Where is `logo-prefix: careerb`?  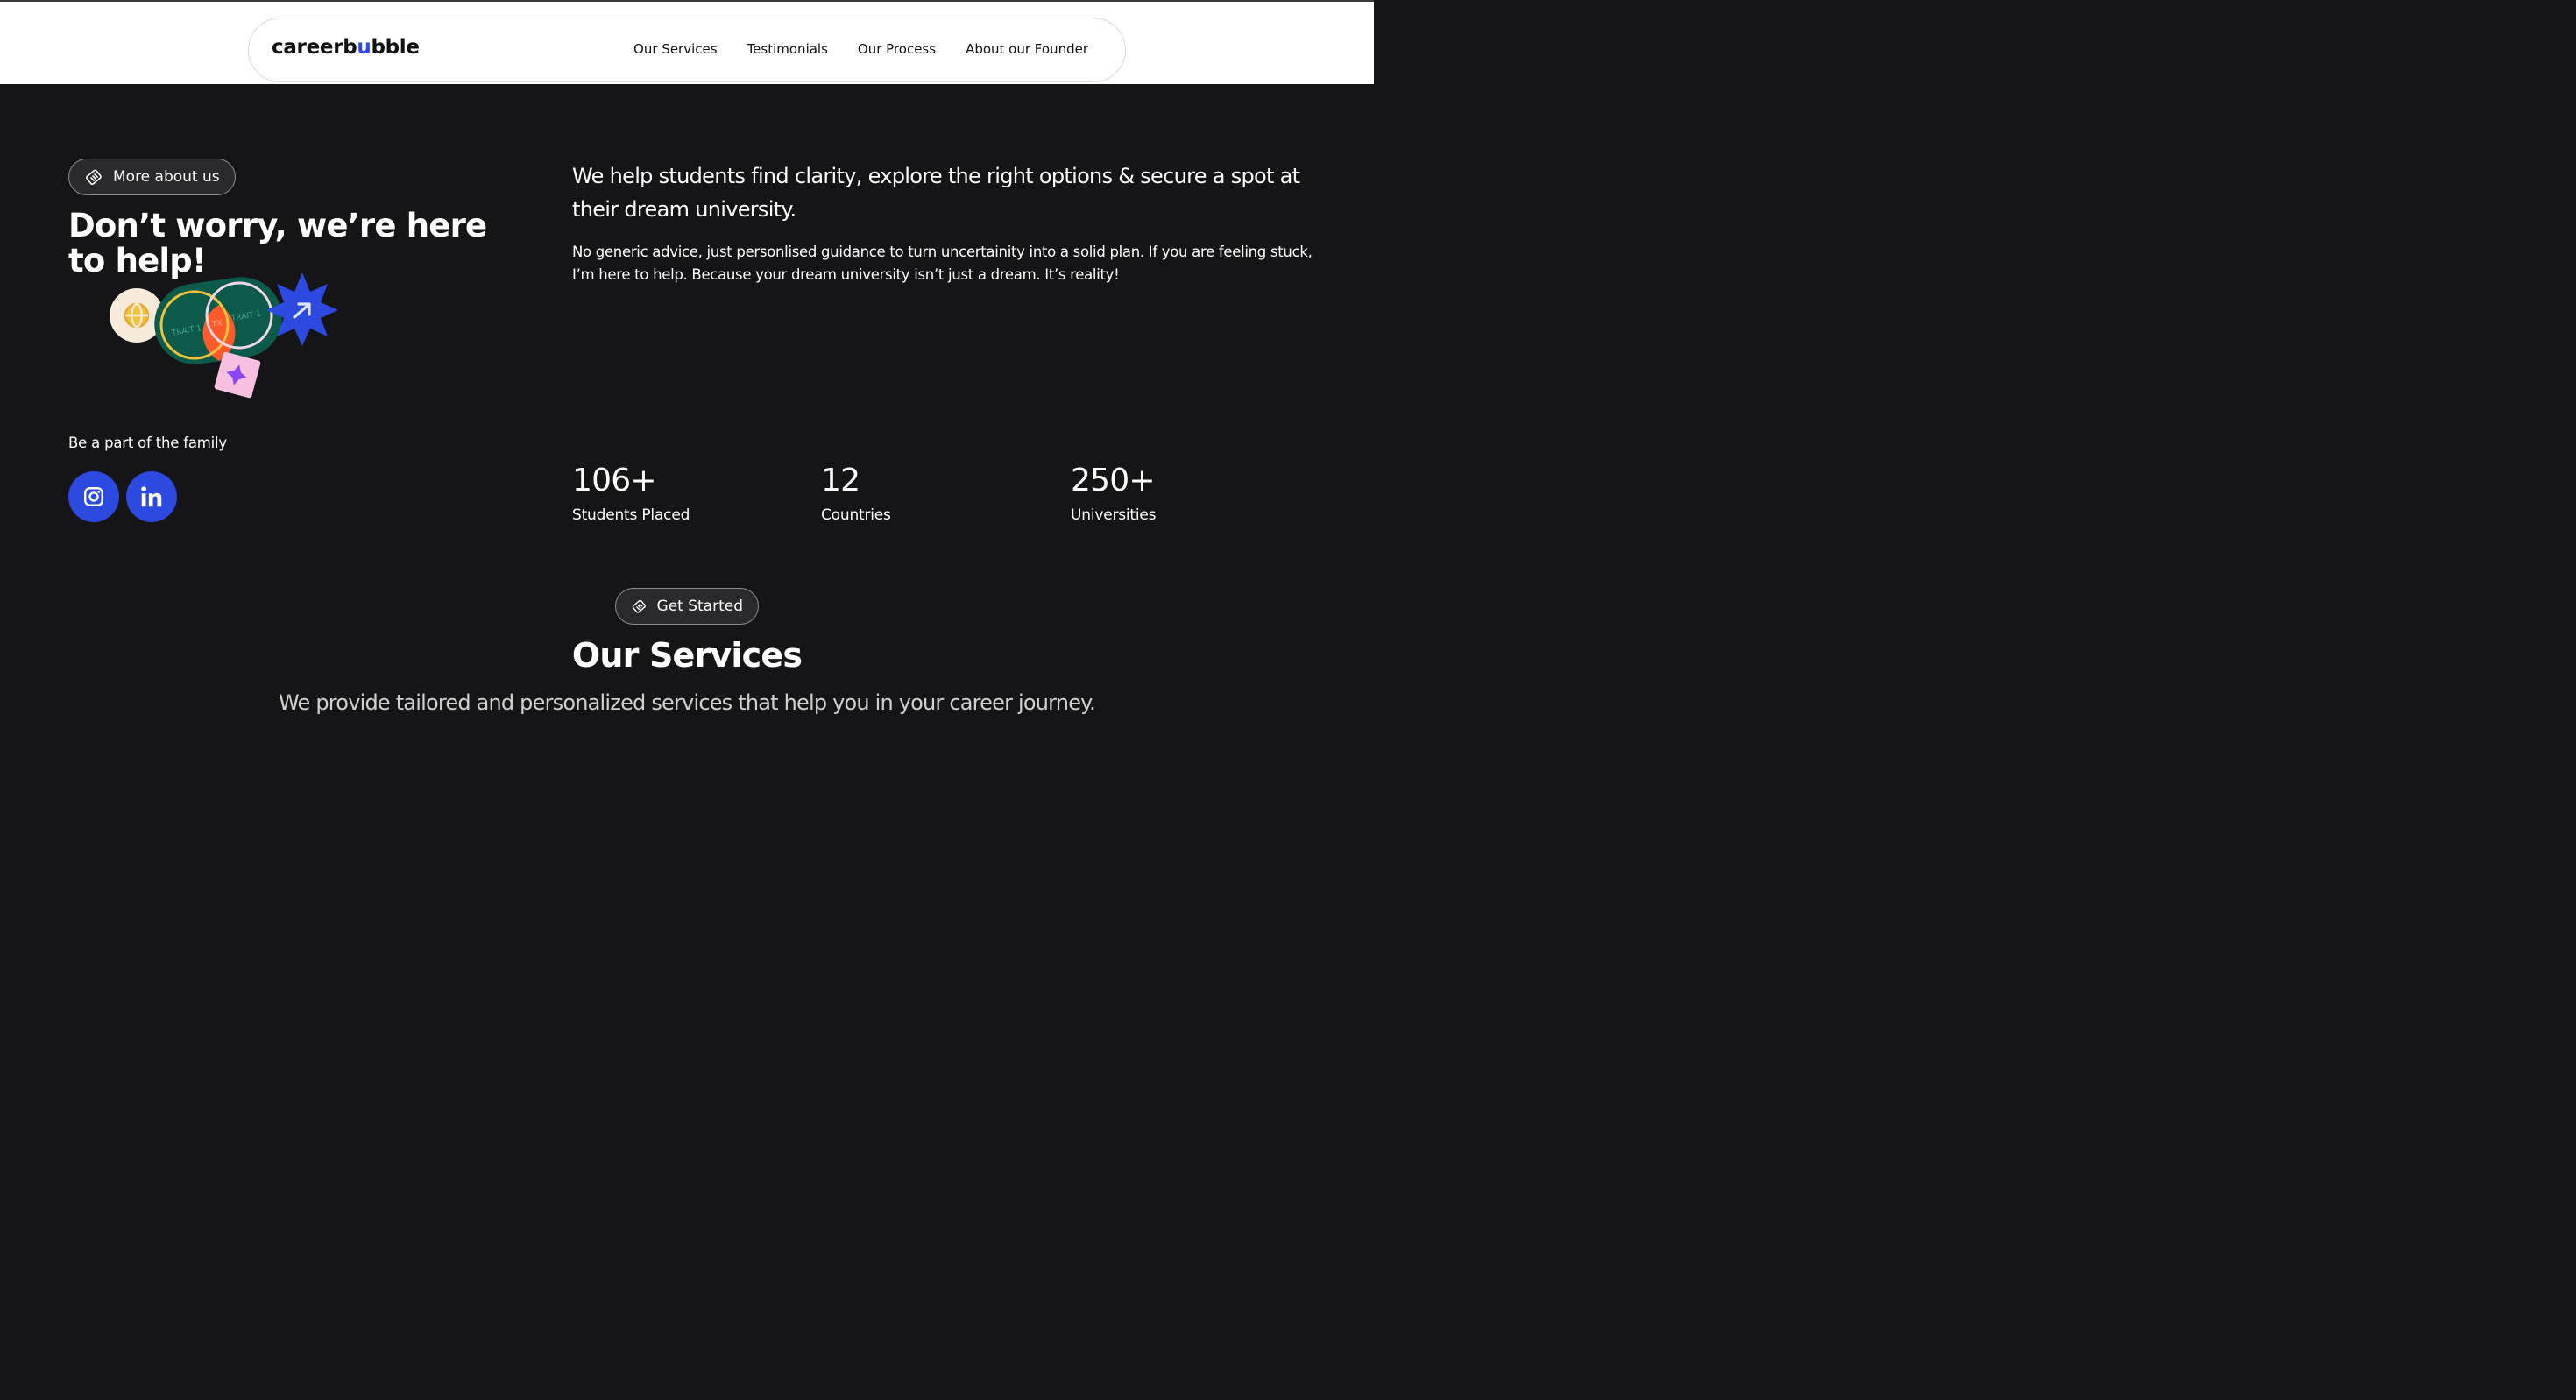 logo-prefix: careerb is located at coordinates (314, 47).